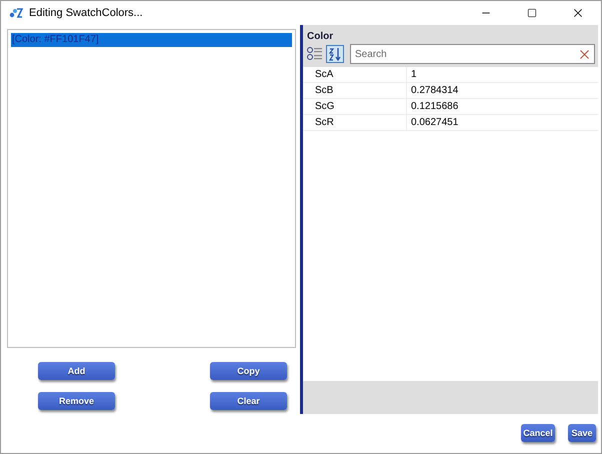 The width and height of the screenshot is (602, 454). I want to click on property-name: ScB, so click(355, 90).